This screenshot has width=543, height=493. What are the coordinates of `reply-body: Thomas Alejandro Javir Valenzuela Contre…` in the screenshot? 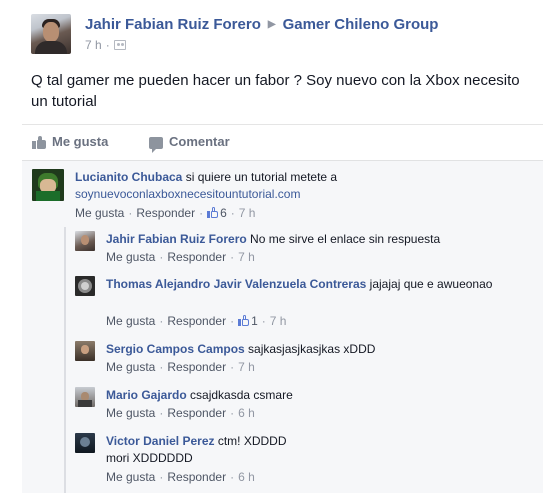 It's located at (311, 284).